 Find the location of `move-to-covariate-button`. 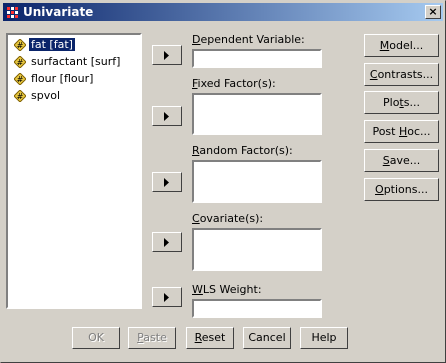

move-to-covariate-button is located at coordinates (167, 242).